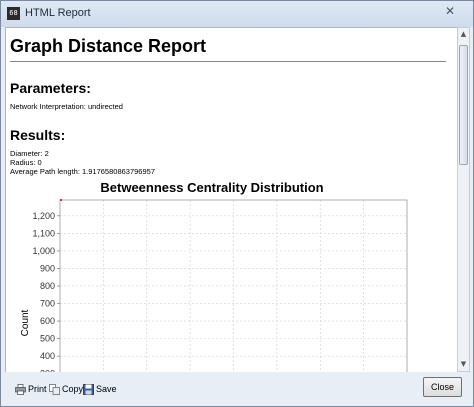 The width and height of the screenshot is (474, 407). Describe the element at coordinates (73, 389) in the screenshot. I see `copy-label: Copy` at that location.